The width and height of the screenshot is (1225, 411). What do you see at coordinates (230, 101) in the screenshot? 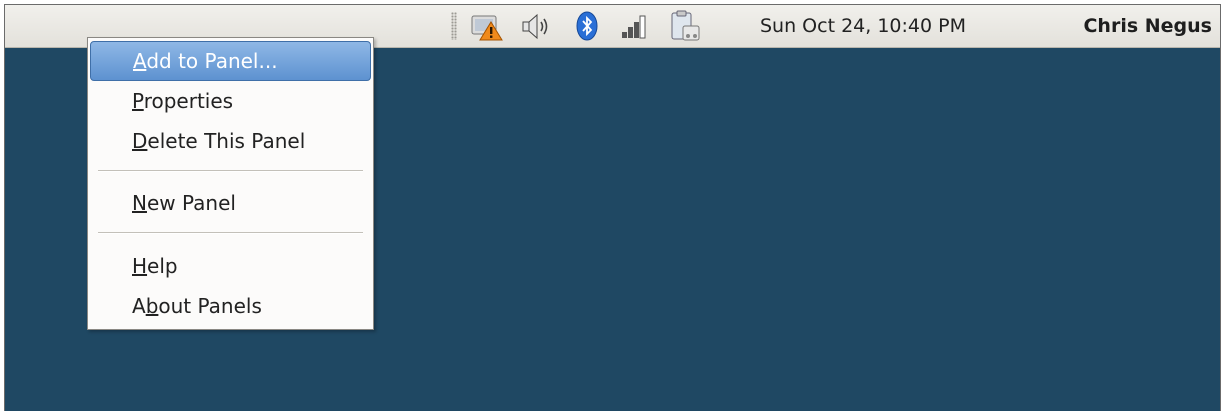
I see `menu-item-properties: Properties` at bounding box center [230, 101].